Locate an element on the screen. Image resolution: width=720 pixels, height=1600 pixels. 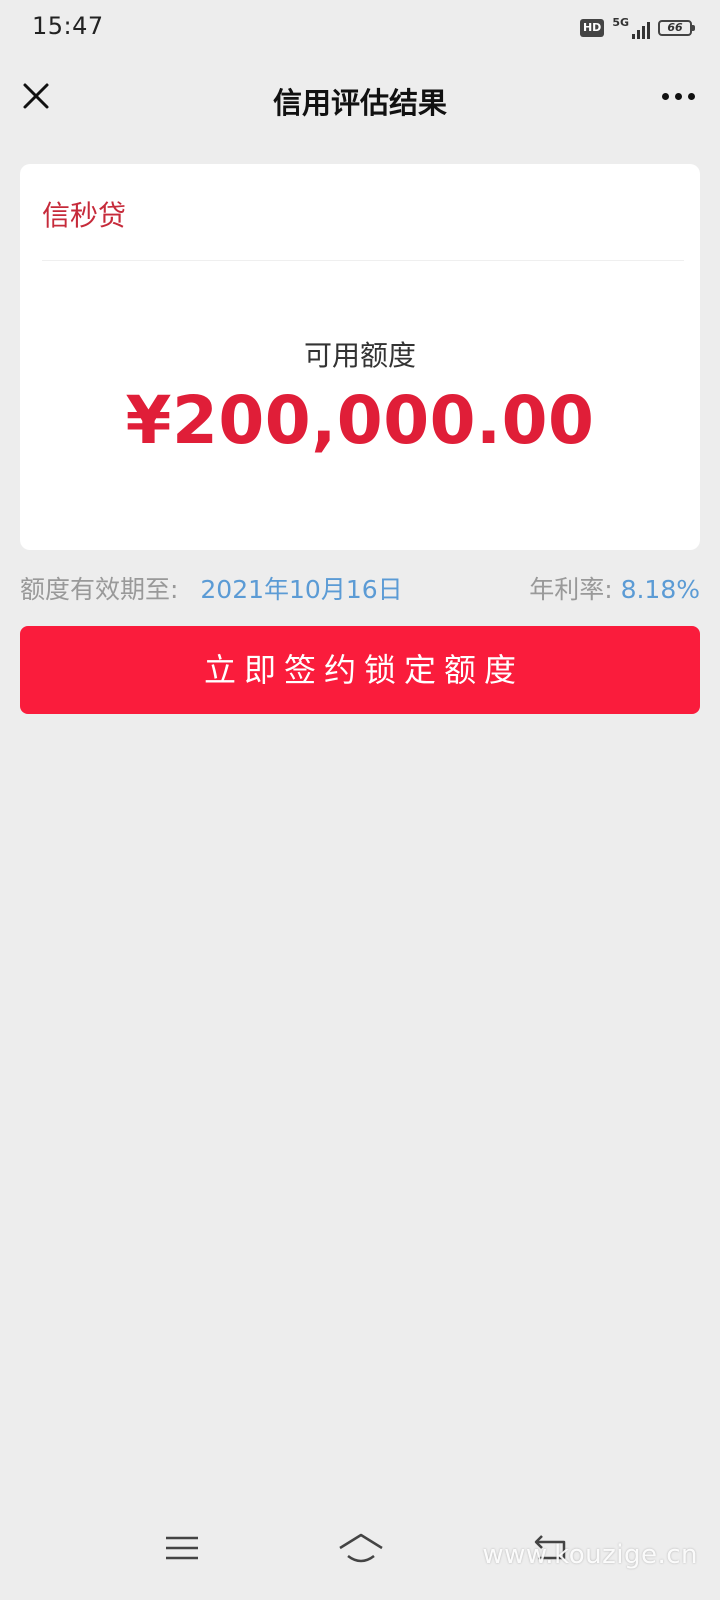
nav-bar: 信用评估结果 is located at coordinates (360, 100).